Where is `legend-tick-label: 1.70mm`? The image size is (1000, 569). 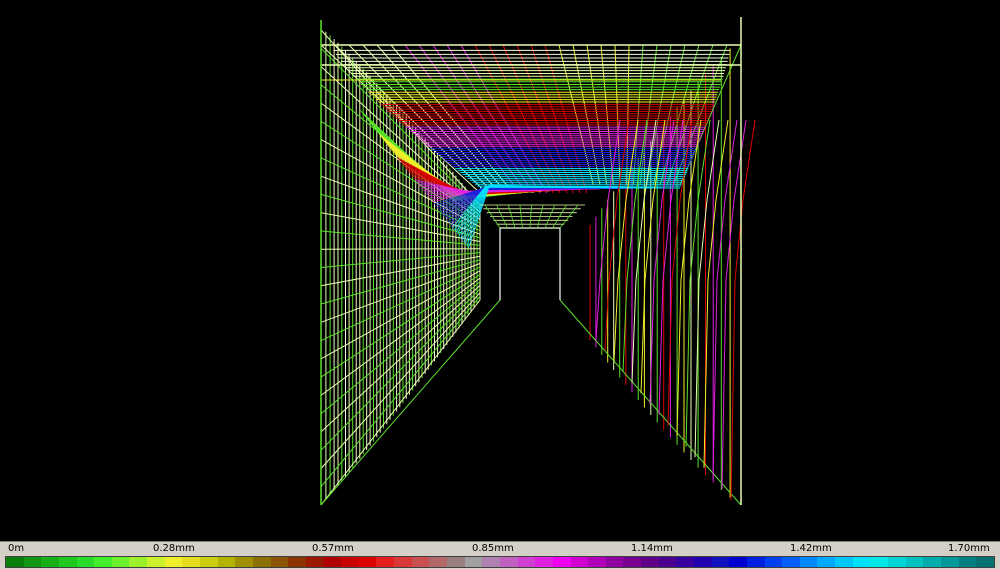 legend-tick-label: 1.70mm is located at coordinates (969, 548).